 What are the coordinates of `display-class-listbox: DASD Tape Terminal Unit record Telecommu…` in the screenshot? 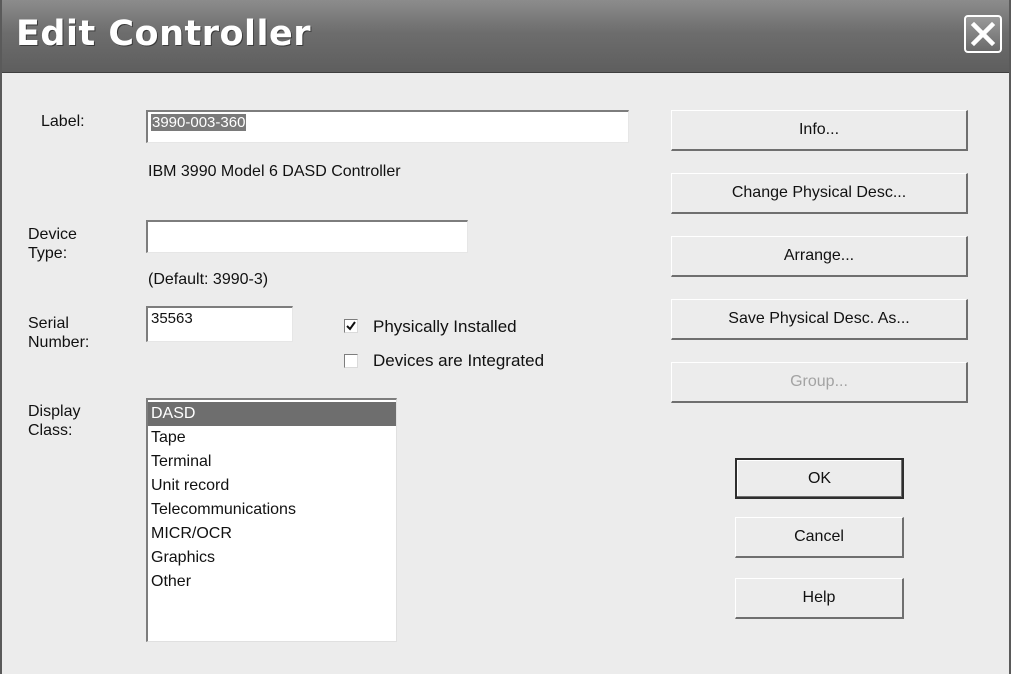 It's located at (271, 520).